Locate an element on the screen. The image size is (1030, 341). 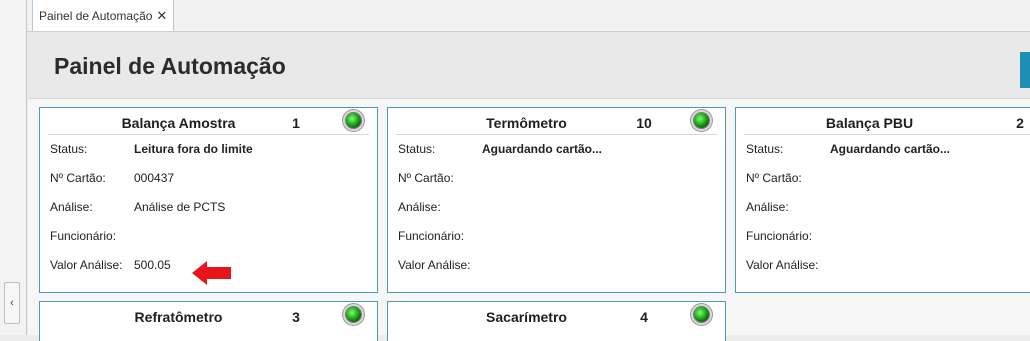
panel-number: 4 is located at coordinates (644, 317).